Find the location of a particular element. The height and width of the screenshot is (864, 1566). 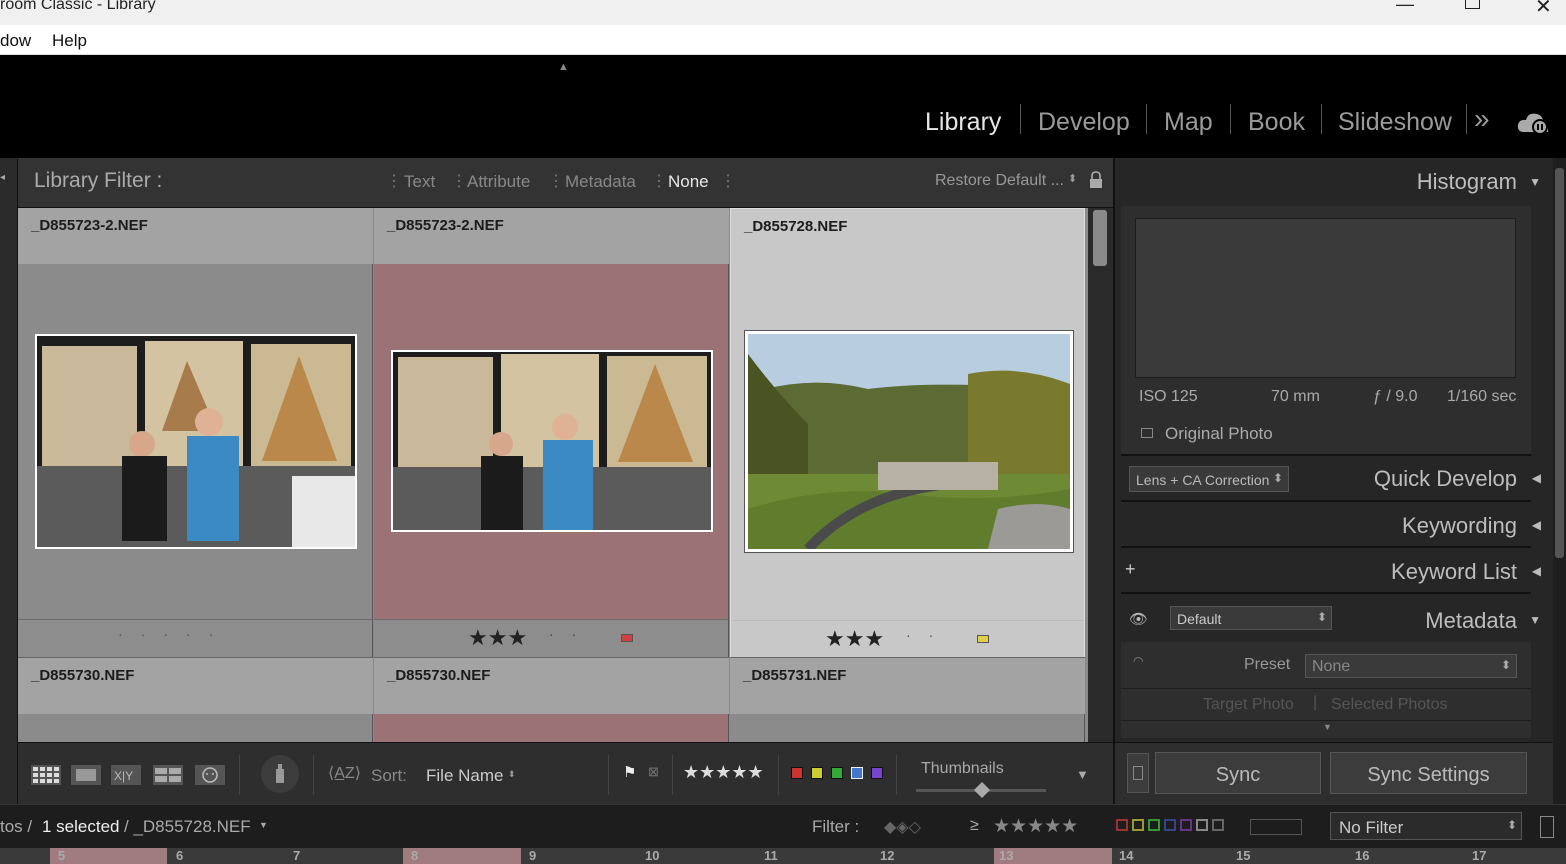

painter-button is located at coordinates (280, 774).